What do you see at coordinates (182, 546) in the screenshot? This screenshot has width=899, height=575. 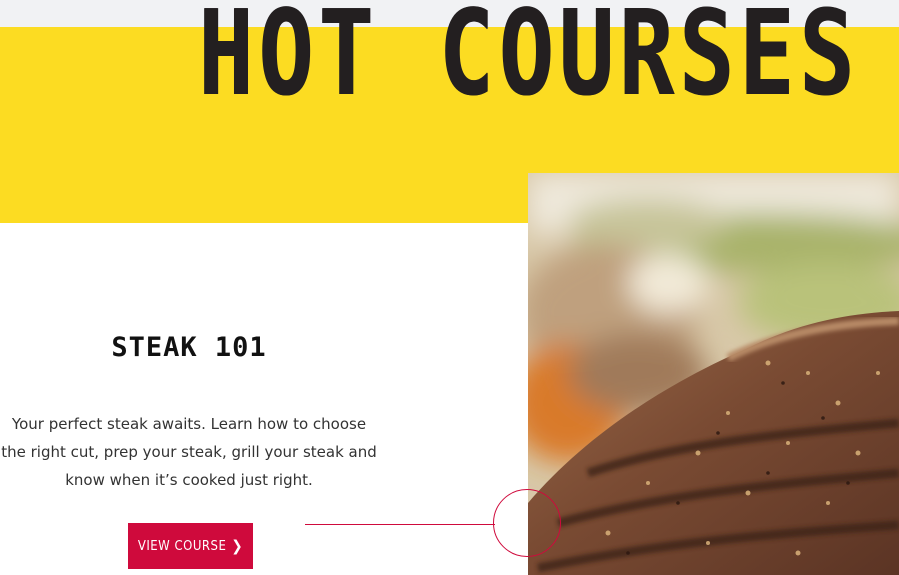 I see `view-course-label: VIEW COURSE` at bounding box center [182, 546].